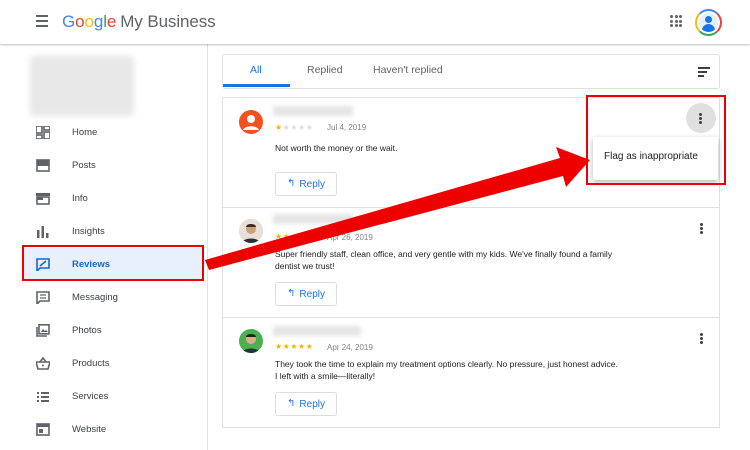  I want to click on sidebar-item-label: Website, so click(89, 429).